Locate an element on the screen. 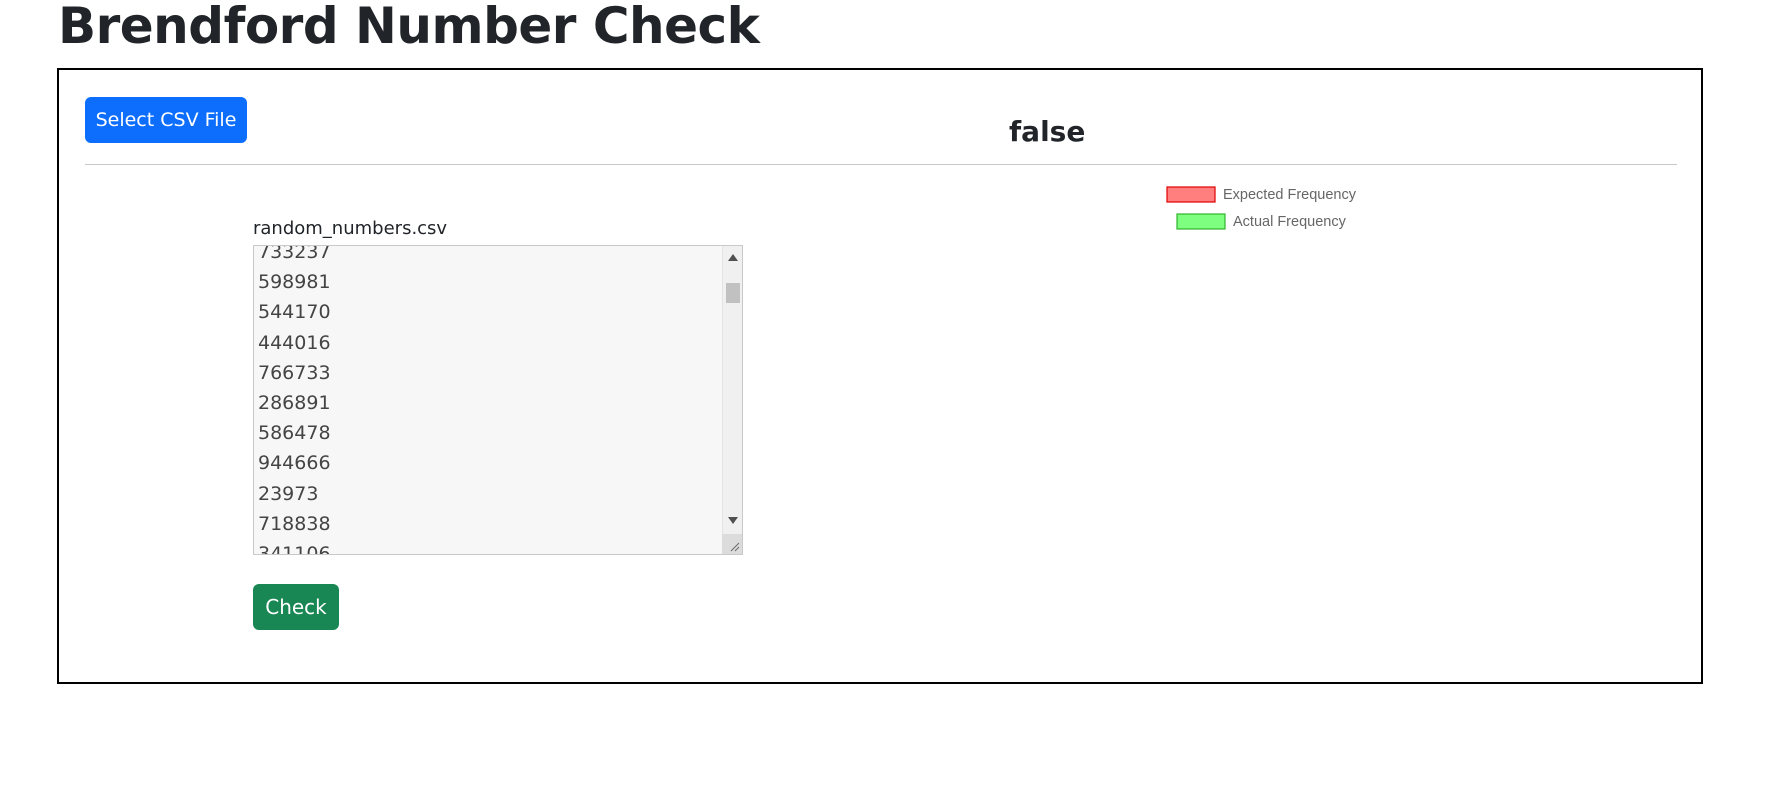 The height and width of the screenshot is (799, 1767). expected-legend-label: Expected Frequency is located at coordinates (1290, 195).